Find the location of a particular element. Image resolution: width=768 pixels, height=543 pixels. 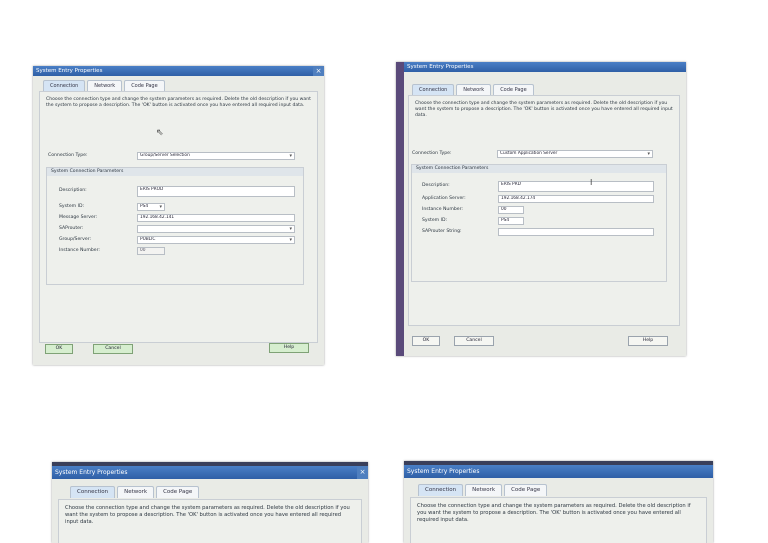

system-id-field: PS4 is located at coordinates (511, 221).